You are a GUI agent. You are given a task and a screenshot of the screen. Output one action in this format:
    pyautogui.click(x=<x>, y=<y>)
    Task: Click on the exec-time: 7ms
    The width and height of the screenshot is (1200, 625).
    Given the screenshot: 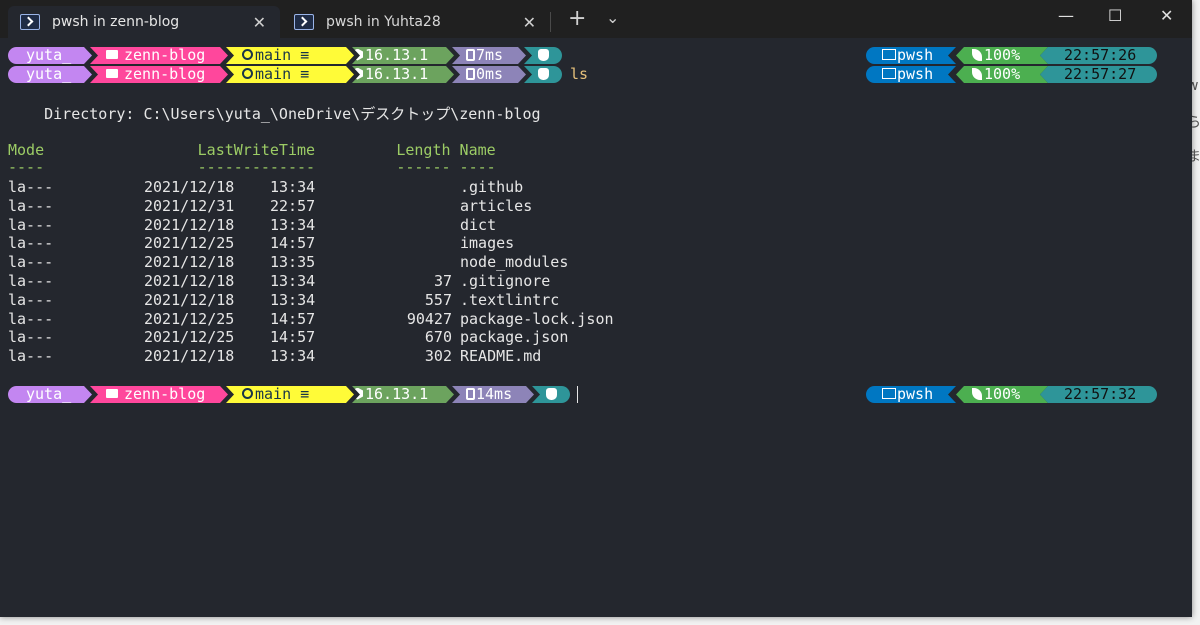 What is the action you would take?
    pyautogui.click(x=490, y=55)
    